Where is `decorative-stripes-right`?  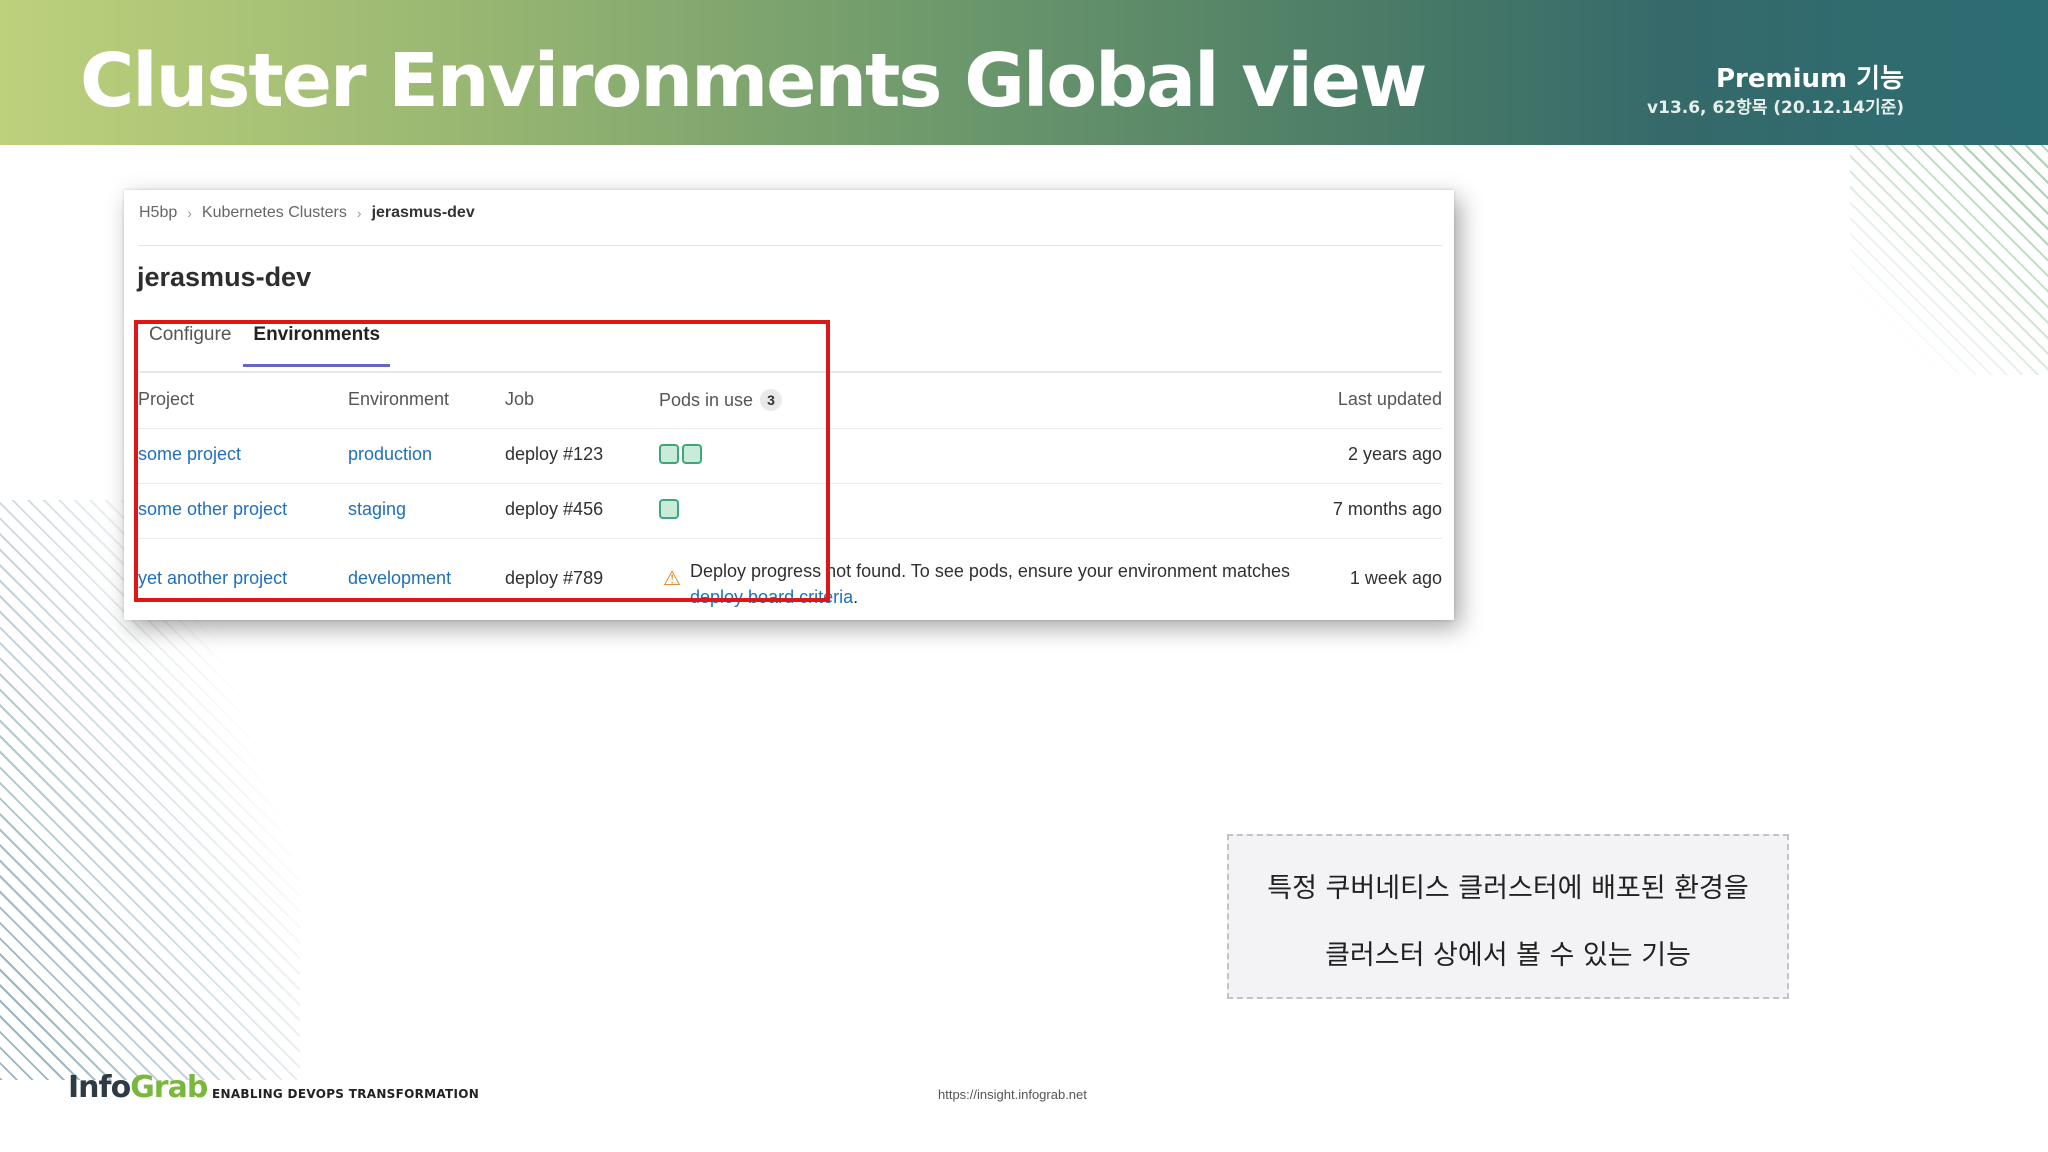 decorative-stripes-right is located at coordinates (1949, 260).